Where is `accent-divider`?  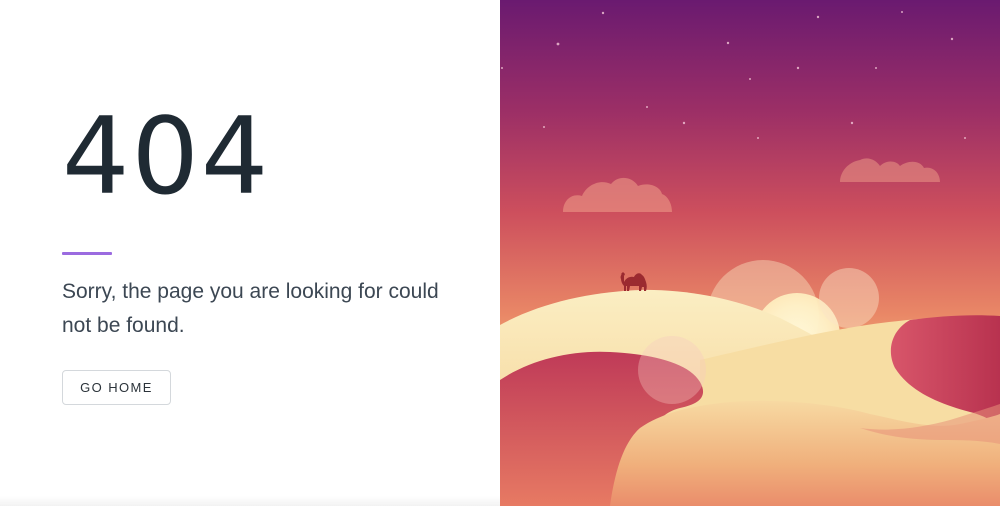
accent-divider is located at coordinates (87, 253).